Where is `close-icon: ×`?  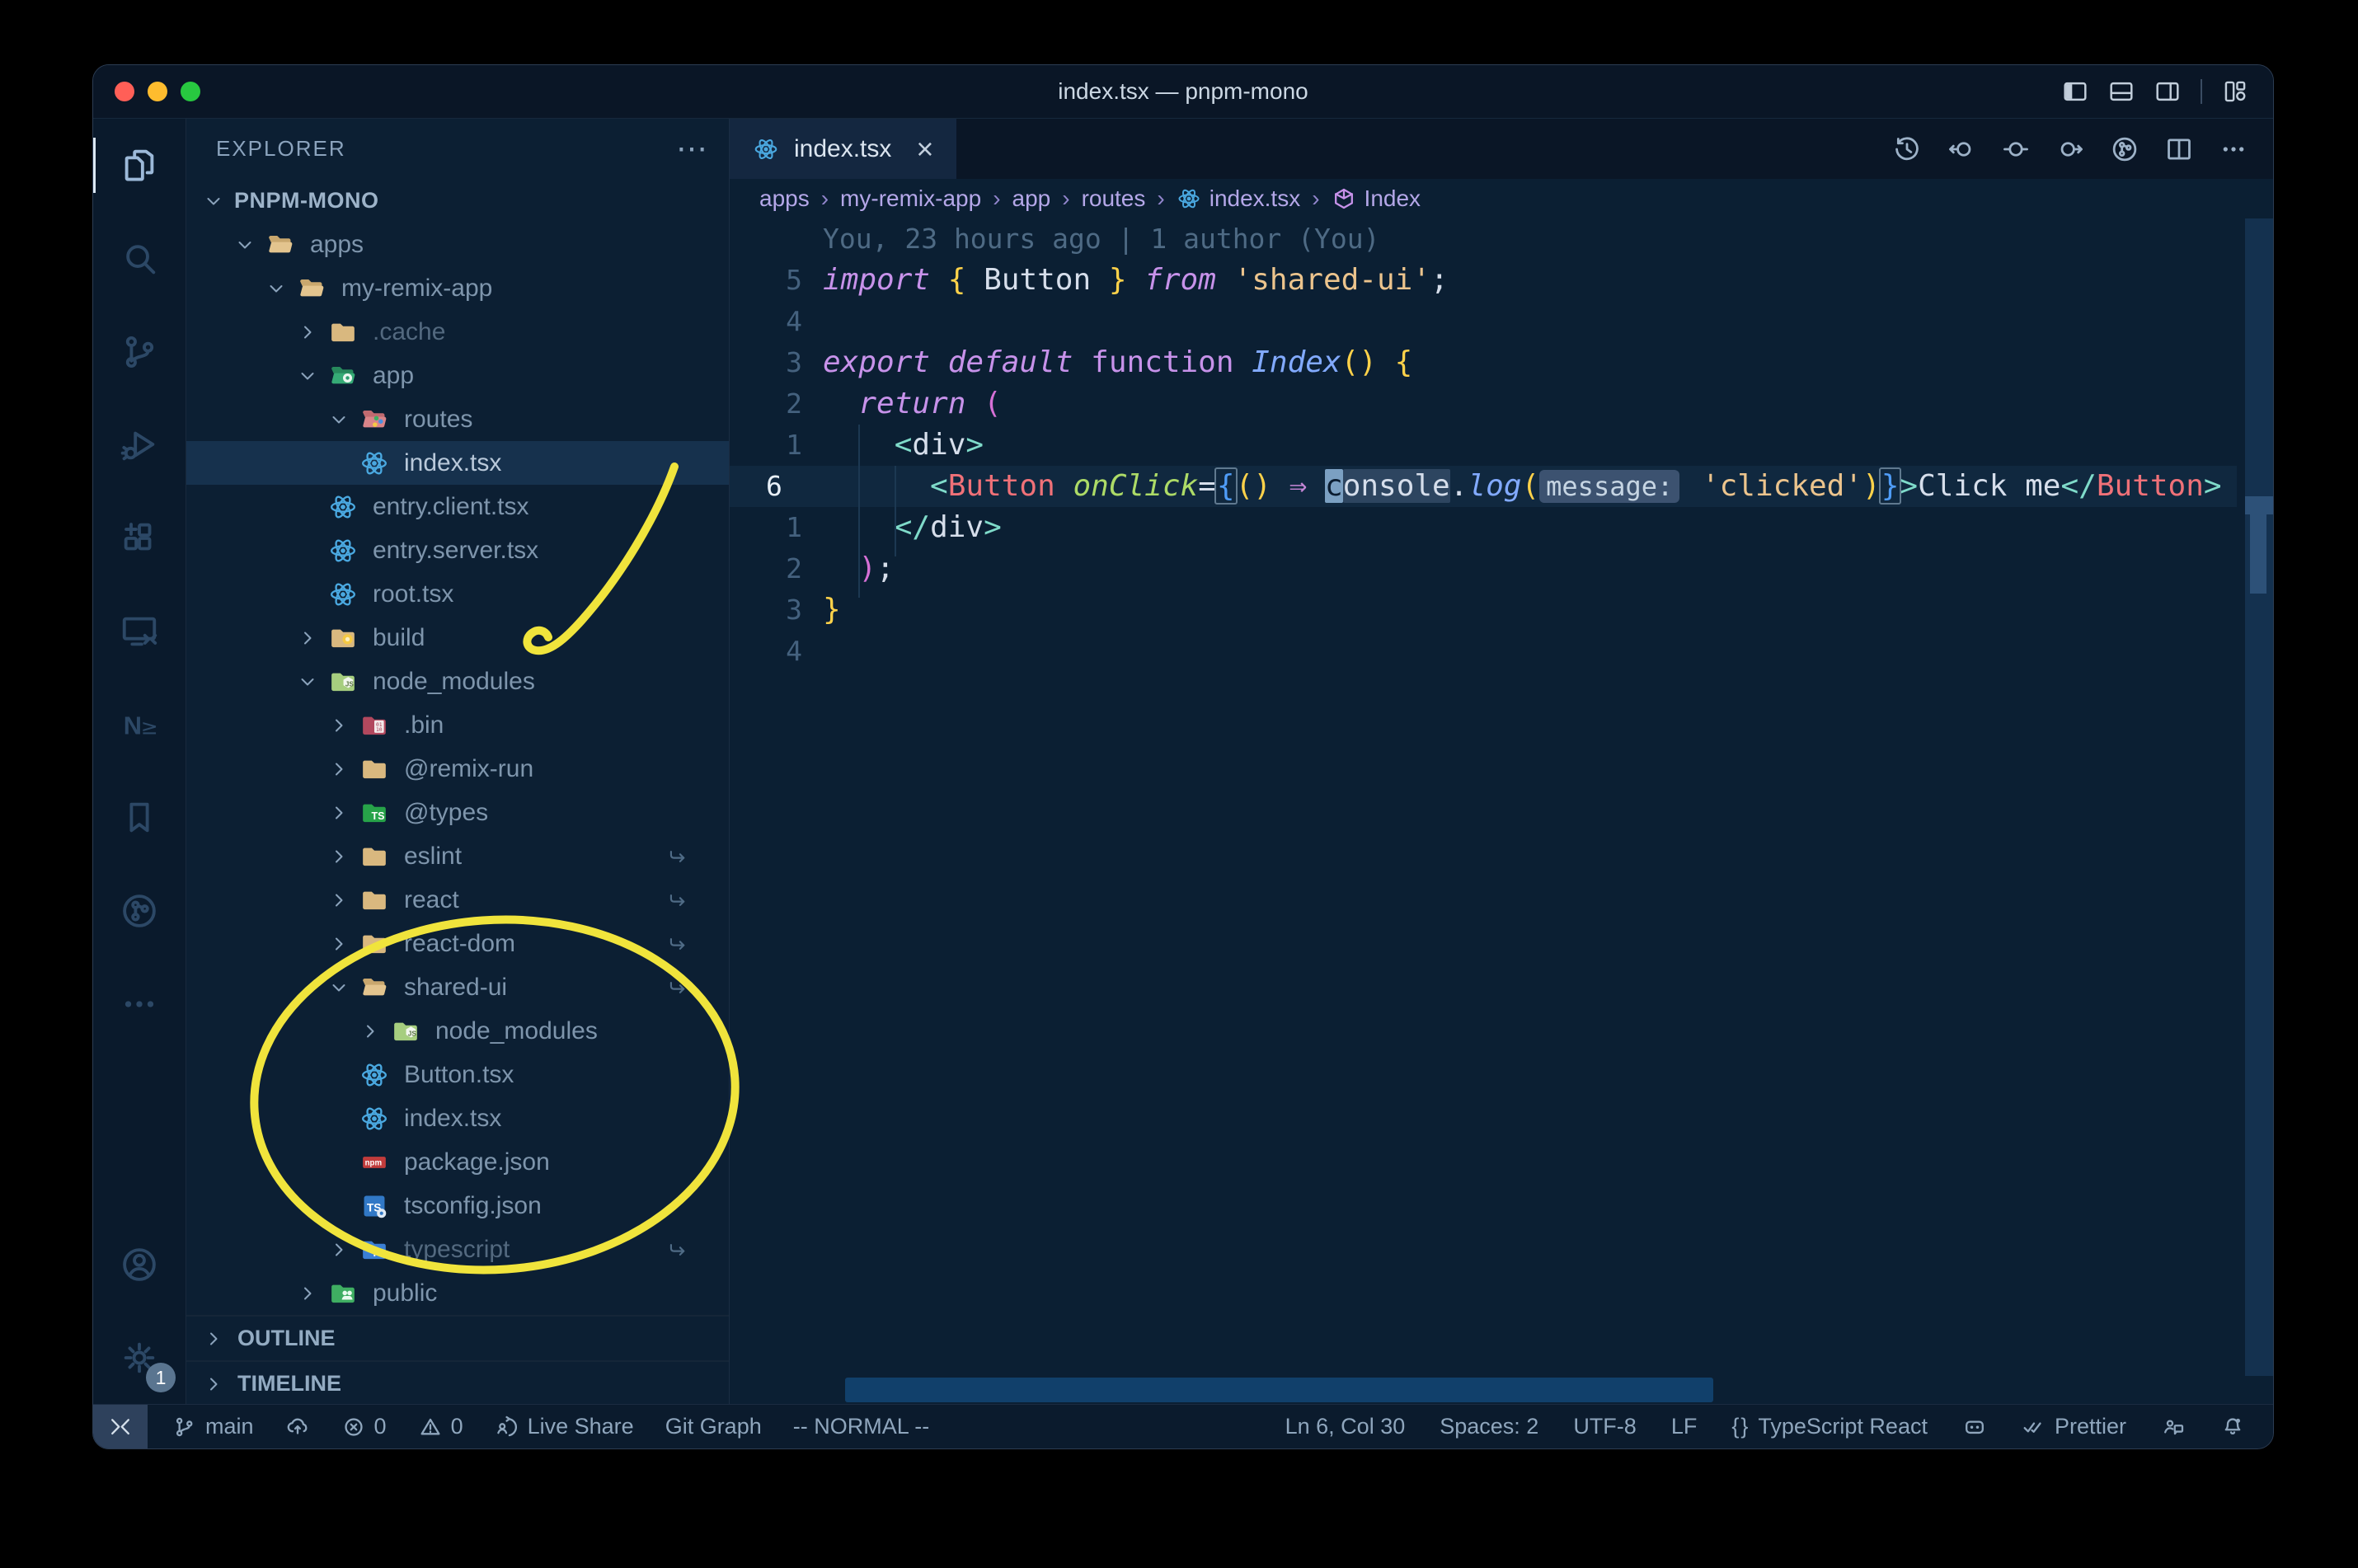 close-icon: × is located at coordinates (924, 148).